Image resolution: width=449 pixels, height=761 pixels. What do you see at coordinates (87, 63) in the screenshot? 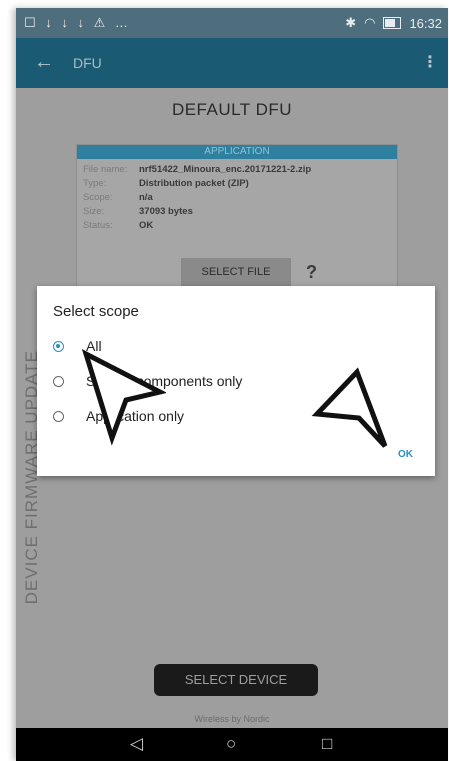
I see `app-title: DFU` at bounding box center [87, 63].